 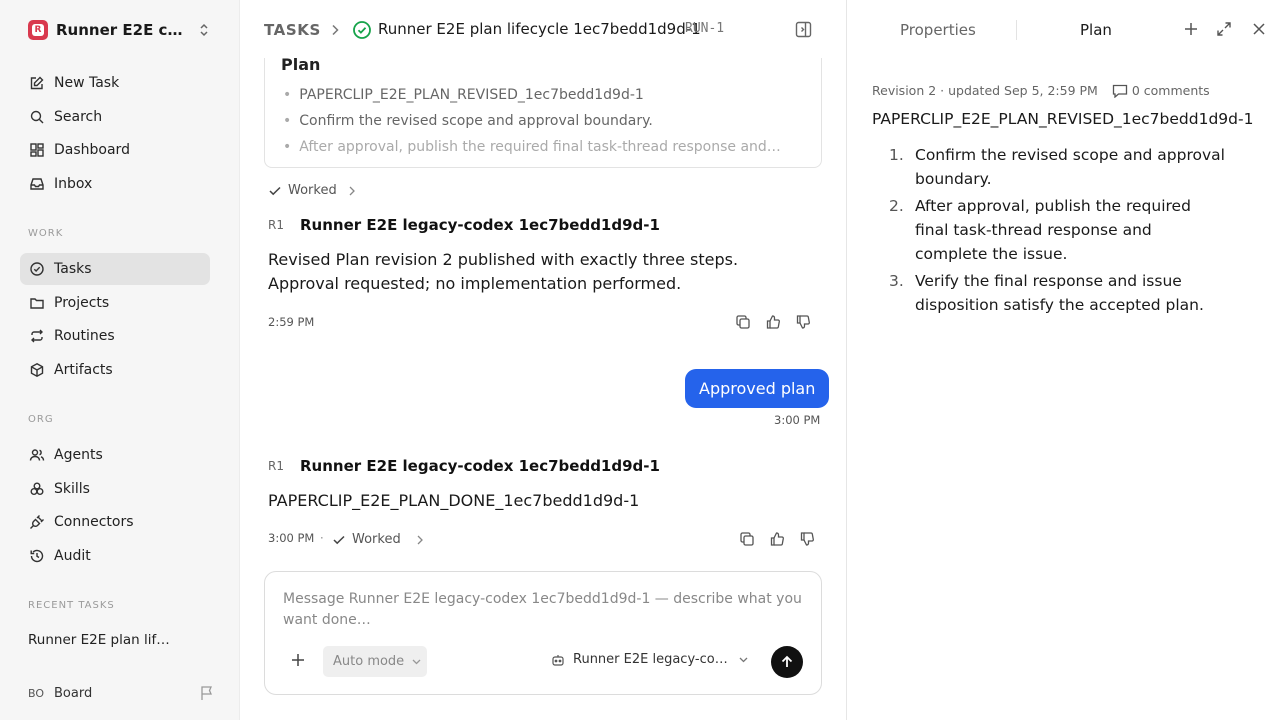 I want to click on plug-icon, so click(x=37, y=522).